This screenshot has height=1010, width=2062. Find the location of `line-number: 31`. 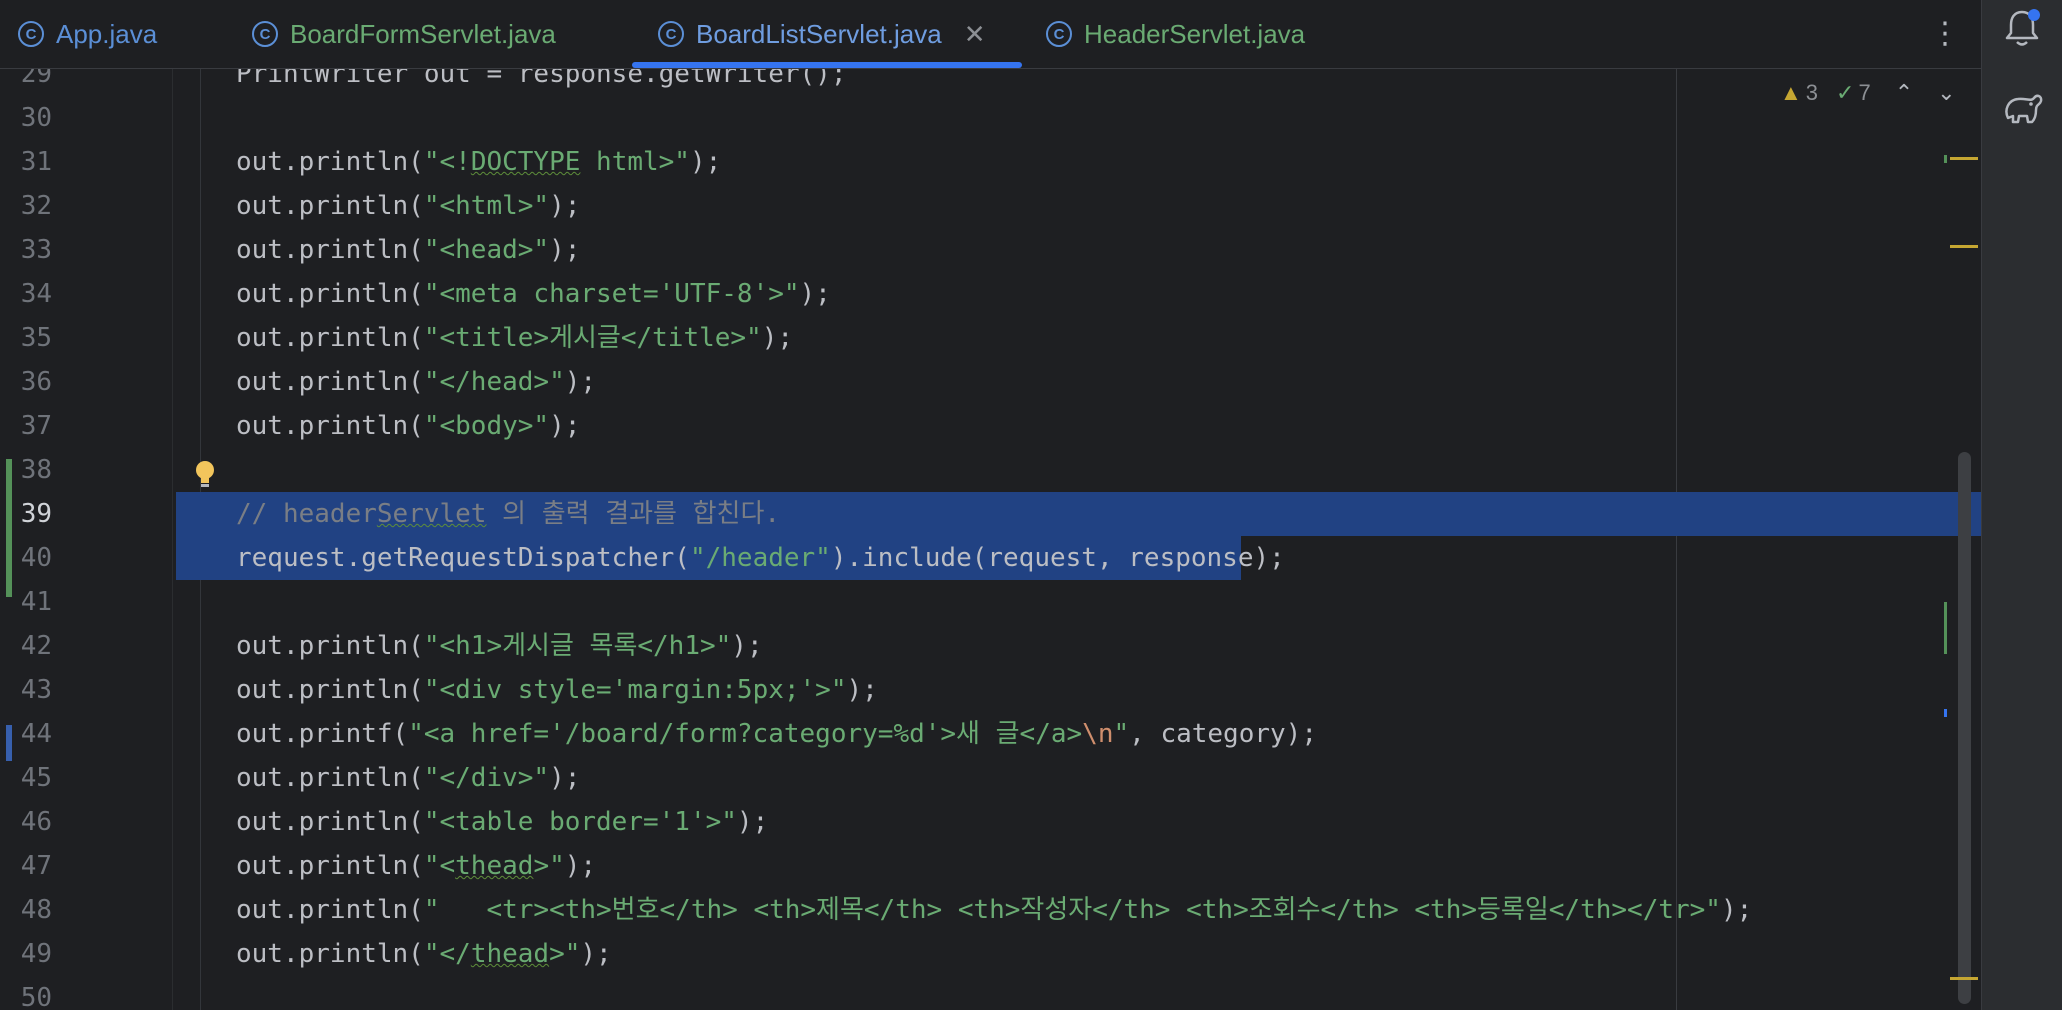

line-number: 31 is located at coordinates (36, 162).